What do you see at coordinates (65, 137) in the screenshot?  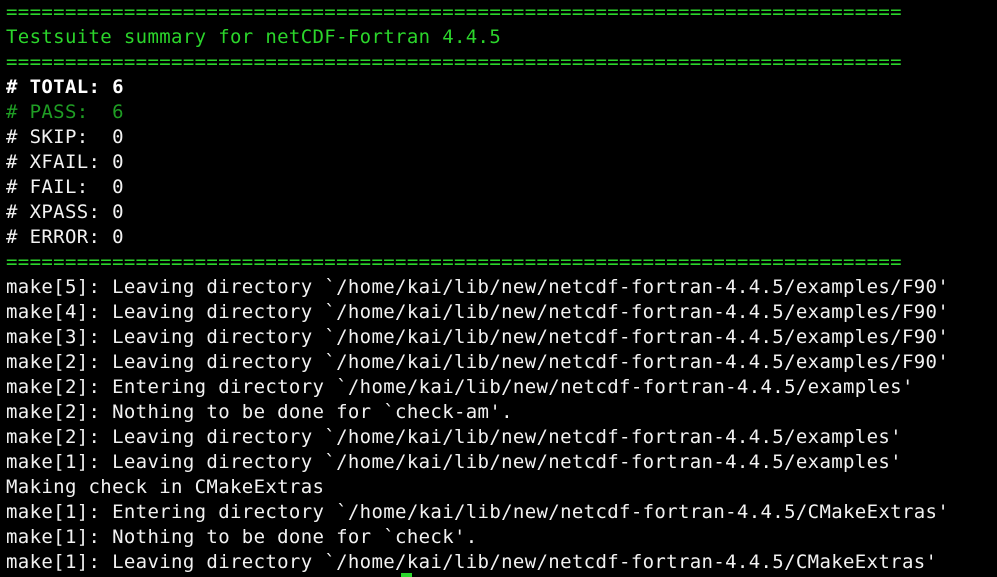 I see `skip-count-line: # SKIP: 0` at bounding box center [65, 137].